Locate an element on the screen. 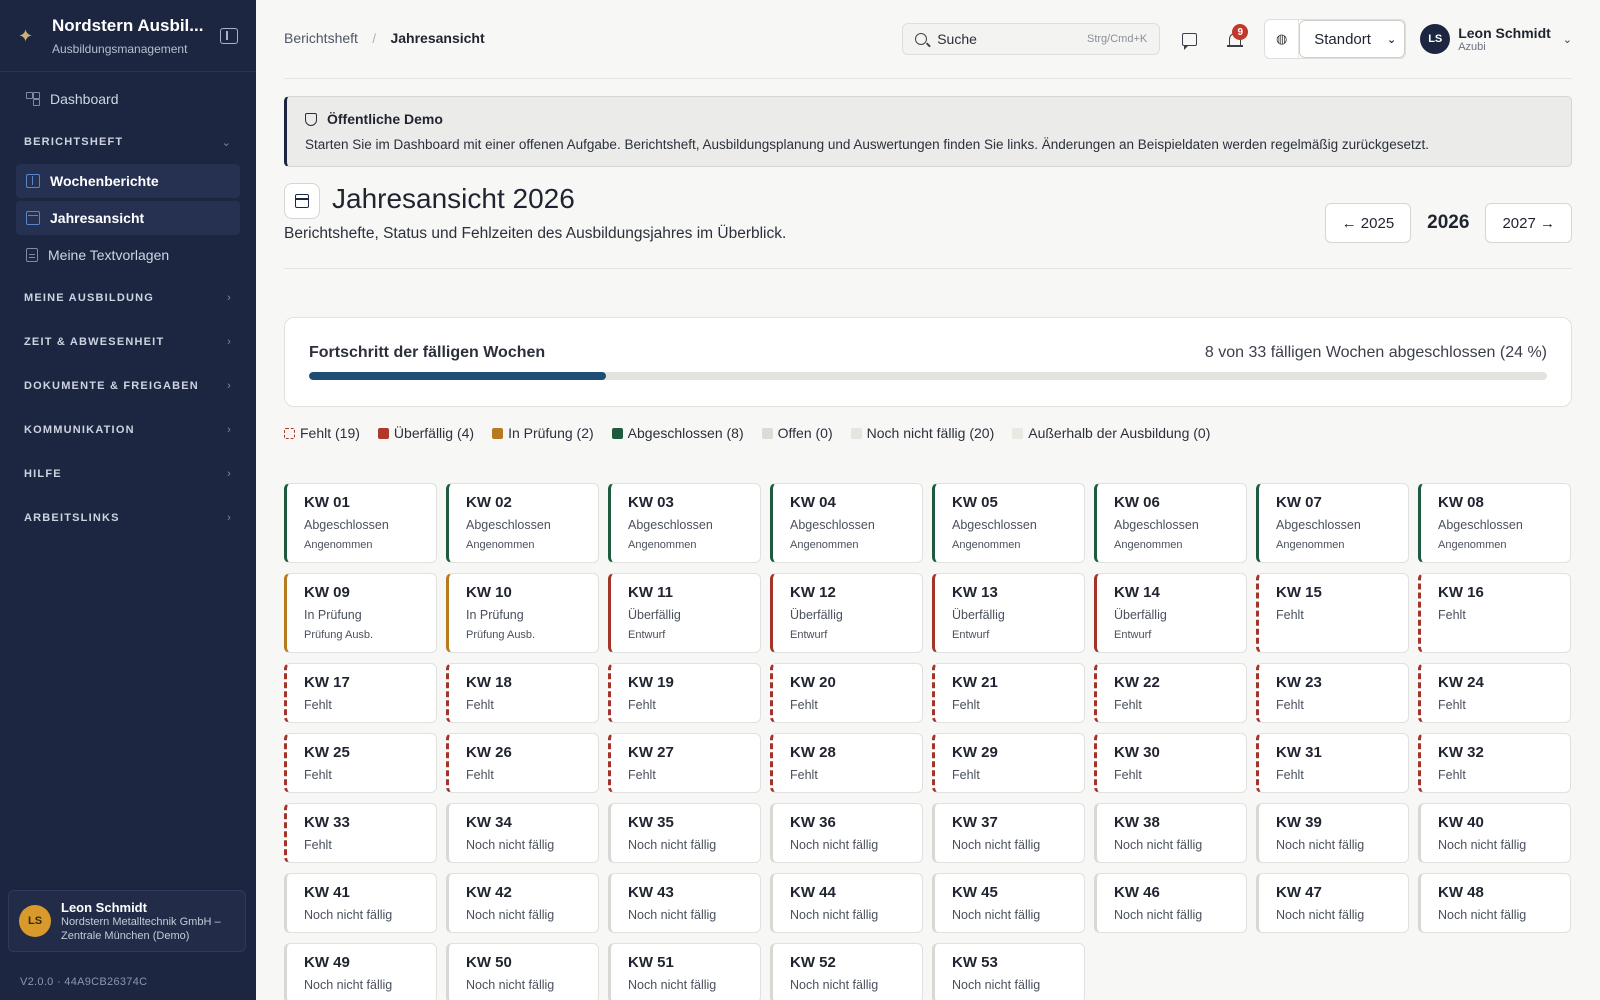 The width and height of the screenshot is (1600, 1000). next-year-button: 2027 → is located at coordinates (1528, 223).